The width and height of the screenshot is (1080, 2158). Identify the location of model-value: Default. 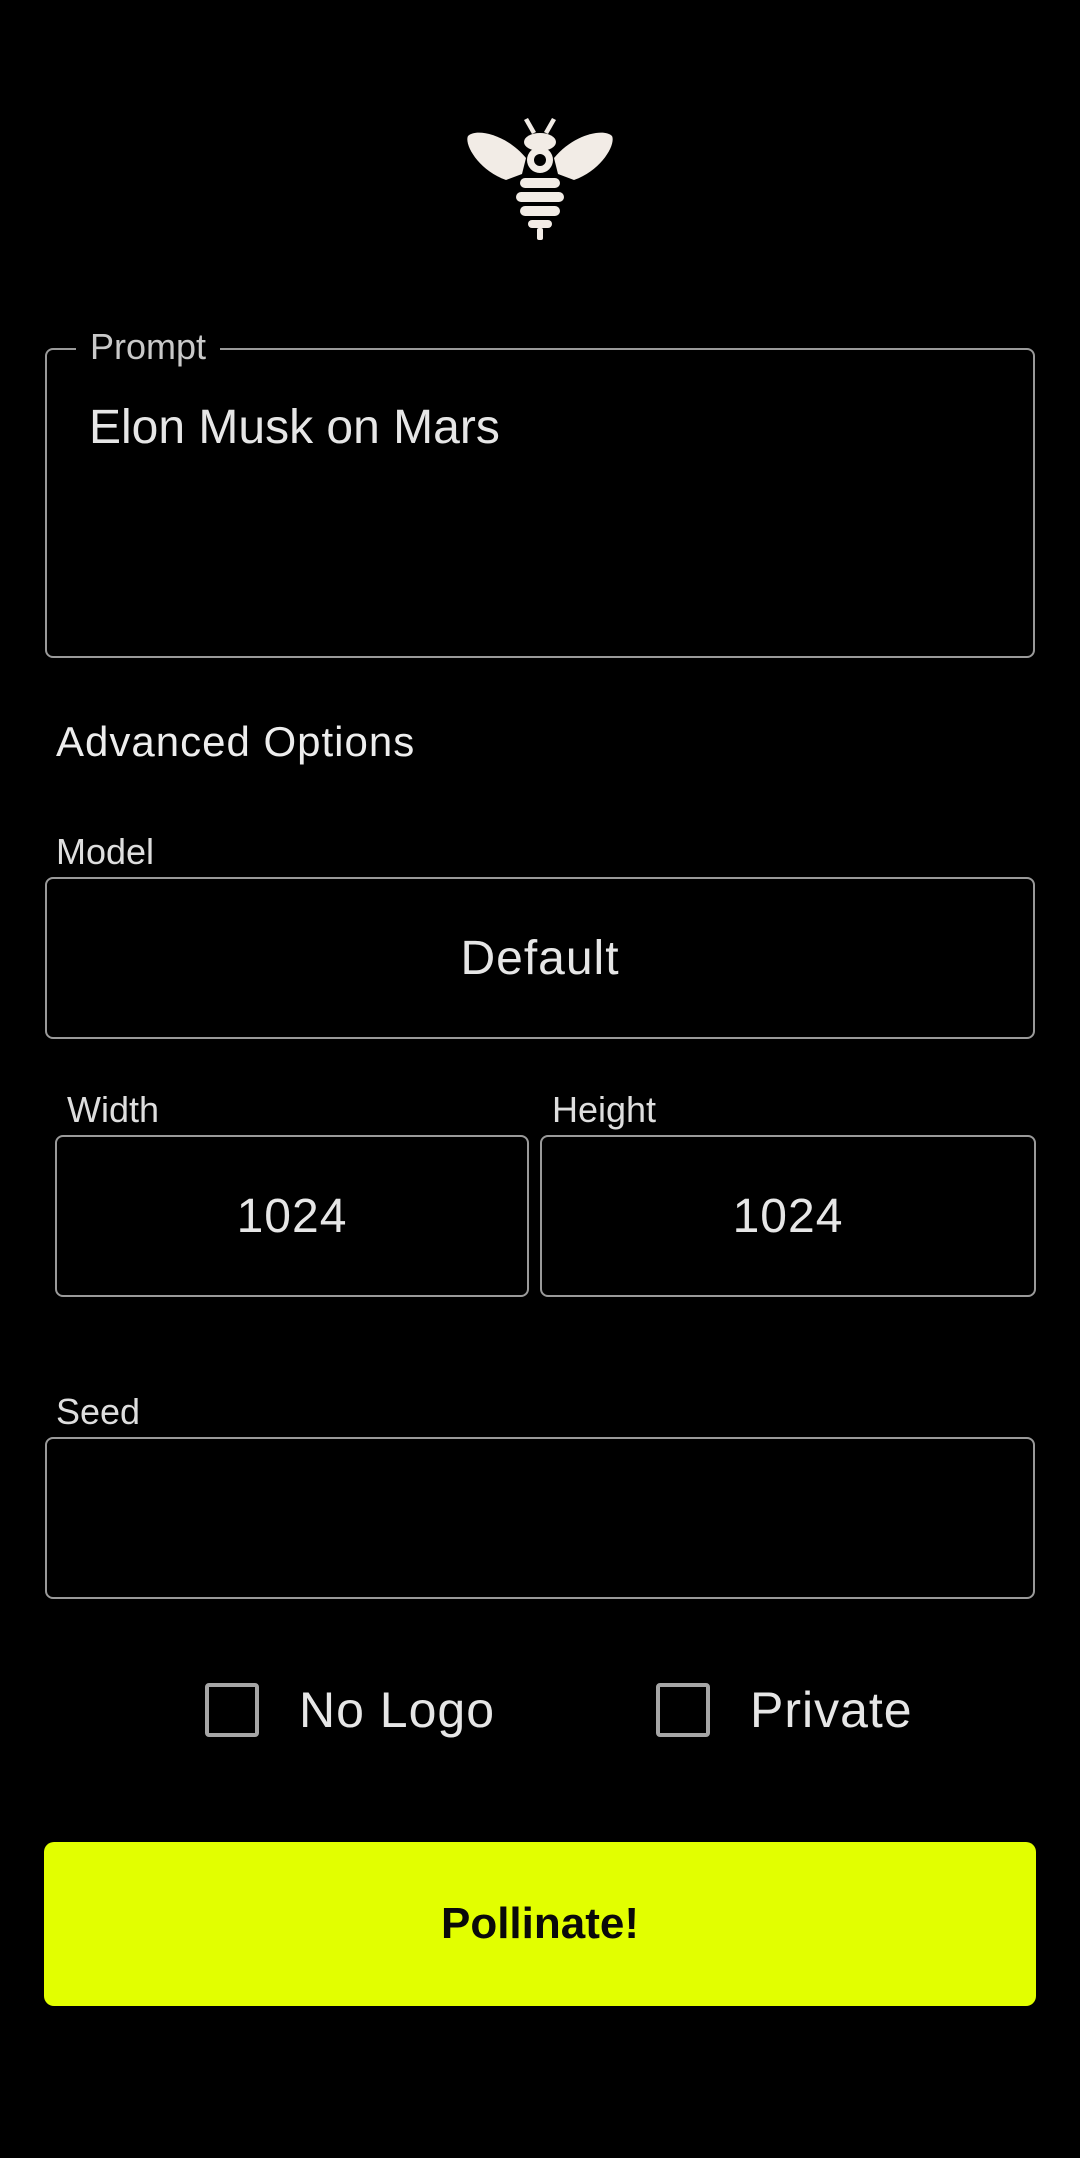
(540, 958).